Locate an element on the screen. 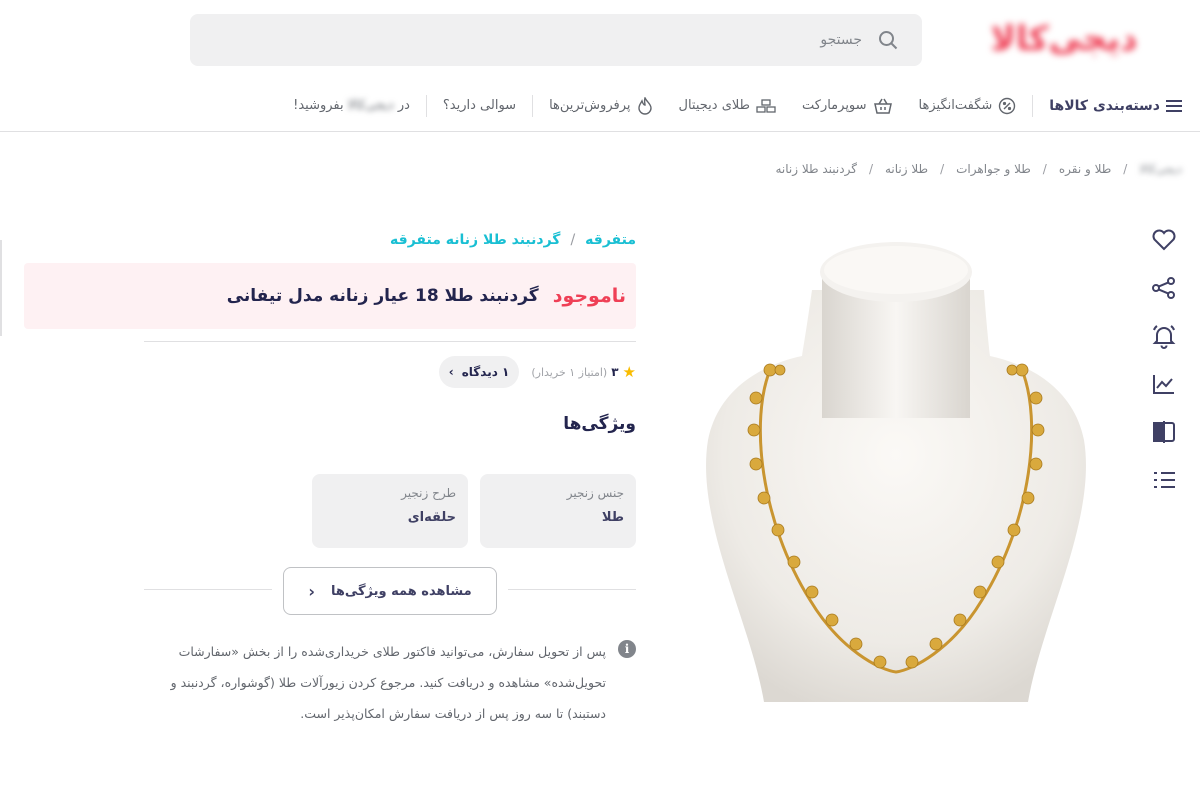 Image resolution: width=1200 pixels, height=800 pixels. nav-item-label: سوپرمارکت is located at coordinates (834, 105).